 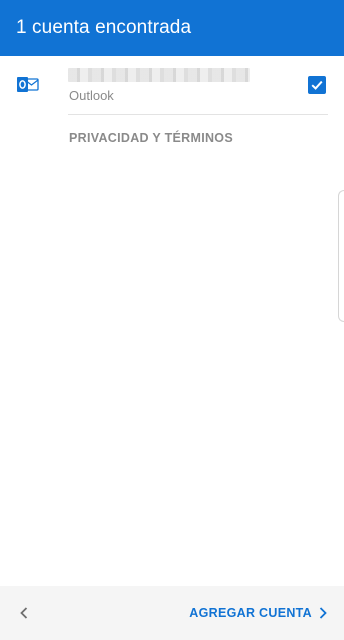 What do you see at coordinates (172, 91) in the screenshot?
I see `account-list-item: Outlook` at bounding box center [172, 91].